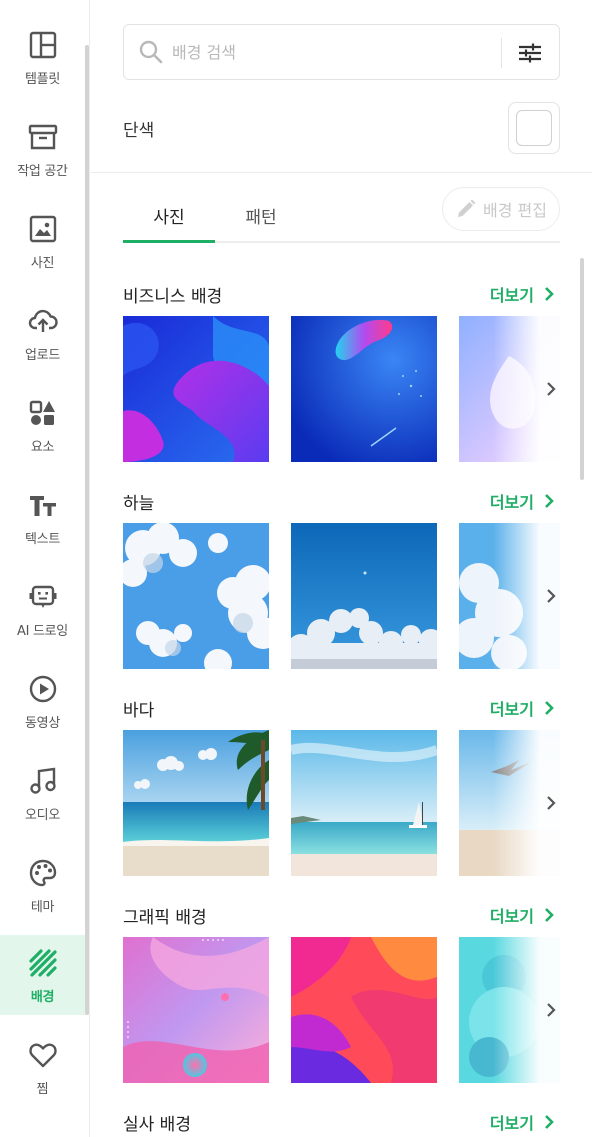 This screenshot has width=592, height=1137. I want to click on tab-photos: 사진, so click(169, 215).